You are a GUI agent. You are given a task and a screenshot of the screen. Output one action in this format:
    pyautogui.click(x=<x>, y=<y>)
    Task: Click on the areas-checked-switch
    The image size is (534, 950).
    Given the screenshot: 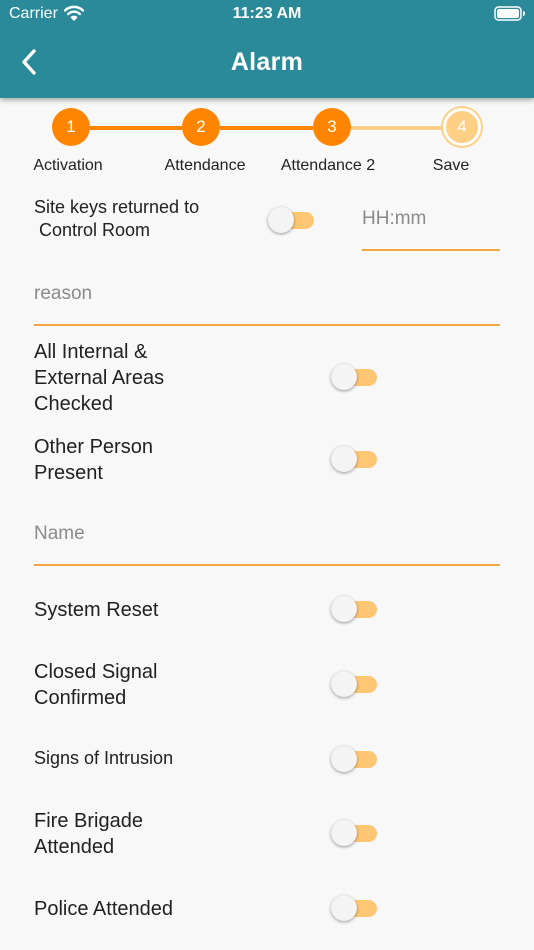 What is the action you would take?
    pyautogui.click(x=355, y=377)
    